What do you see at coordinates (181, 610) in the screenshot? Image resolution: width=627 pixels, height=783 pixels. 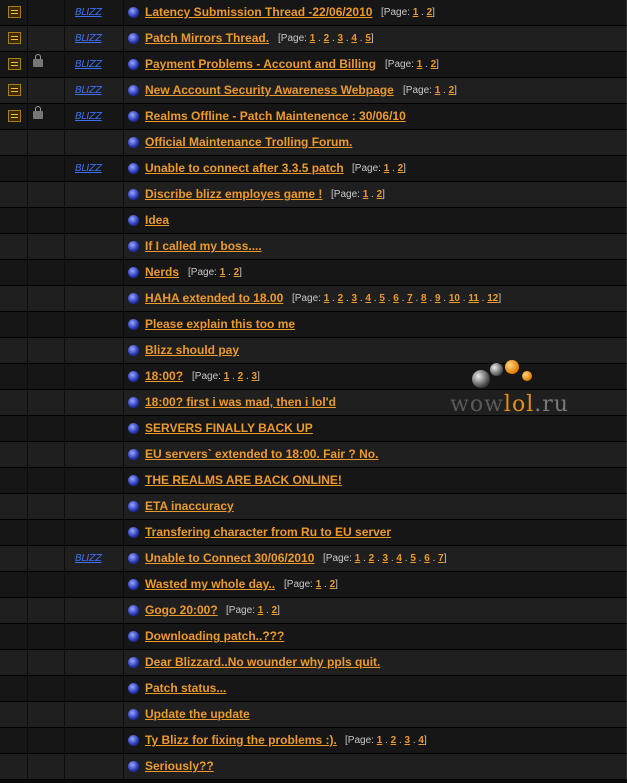 I see `thread-title-link: Gogo 20:00?` at bounding box center [181, 610].